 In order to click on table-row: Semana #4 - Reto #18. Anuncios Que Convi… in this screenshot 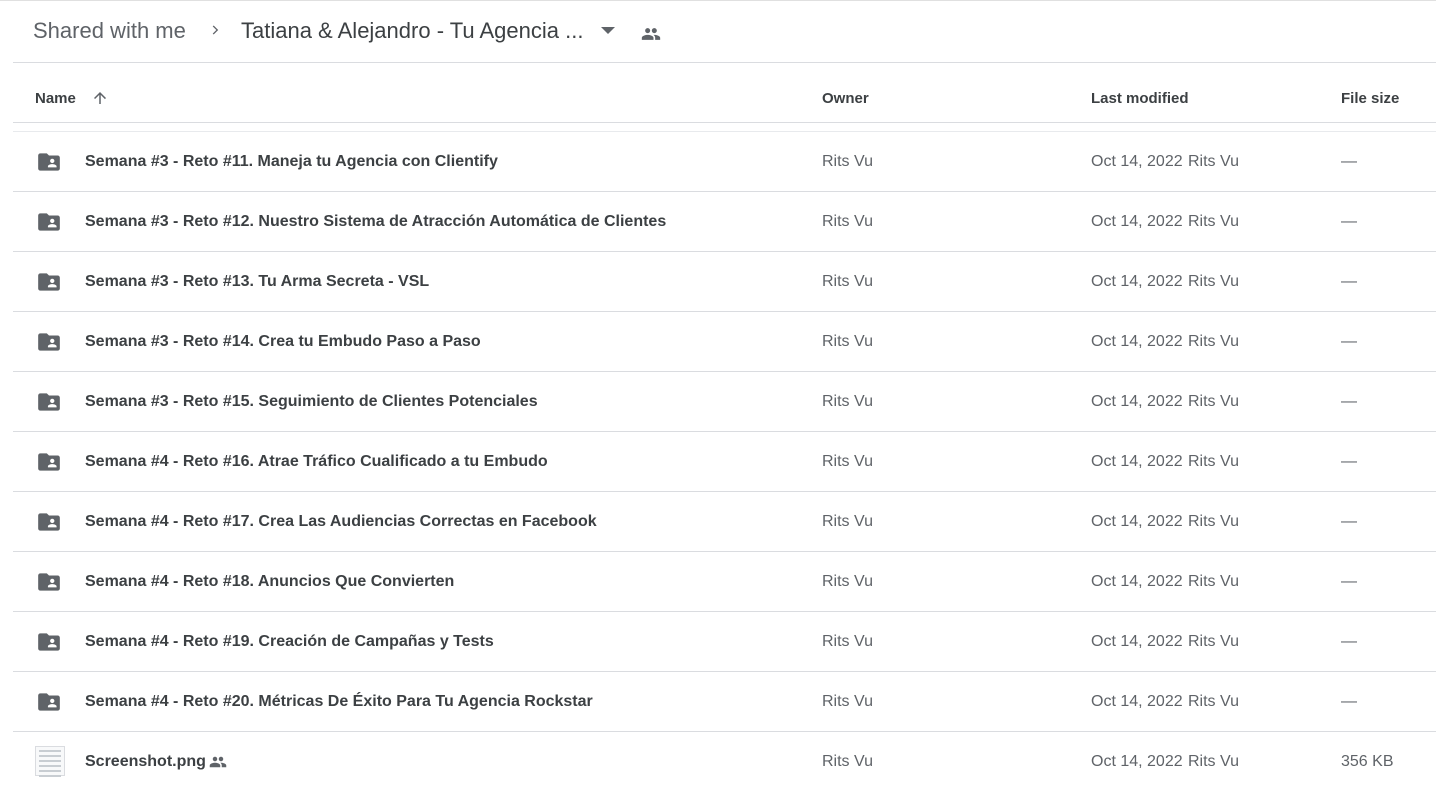, I will do `click(724, 582)`.